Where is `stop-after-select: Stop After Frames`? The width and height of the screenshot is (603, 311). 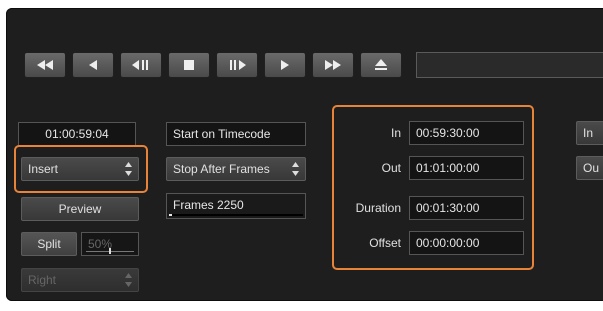 stop-after-select: Stop After Frames is located at coordinates (236, 169).